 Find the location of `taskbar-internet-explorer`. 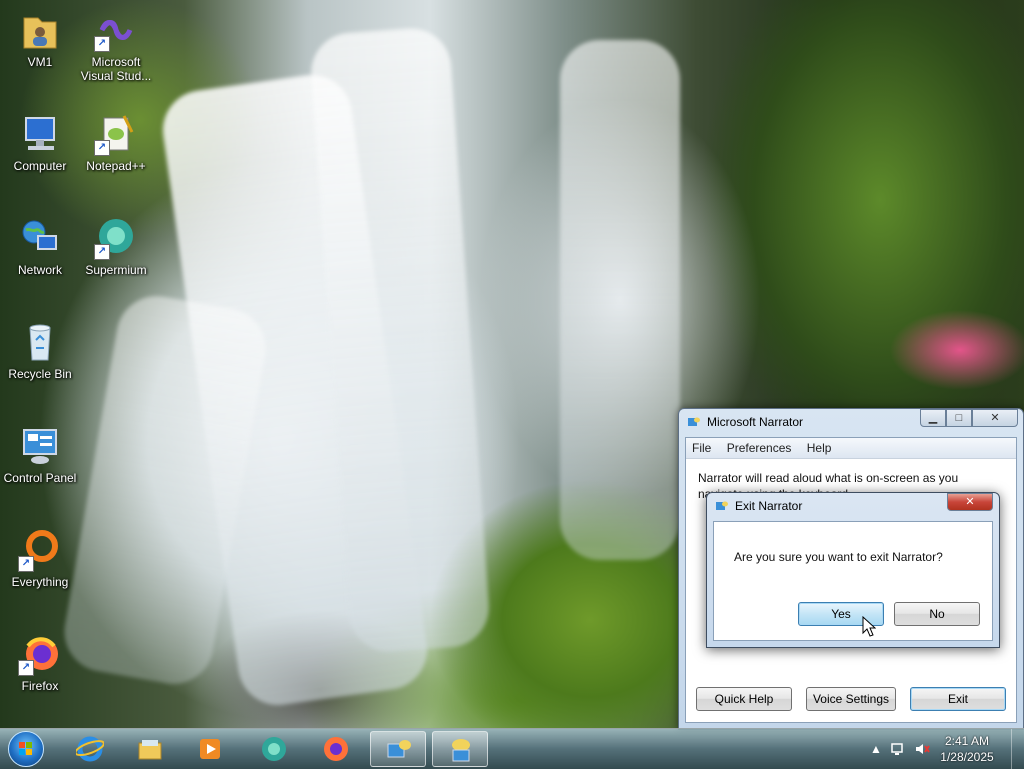

taskbar-internet-explorer is located at coordinates (90, 749).